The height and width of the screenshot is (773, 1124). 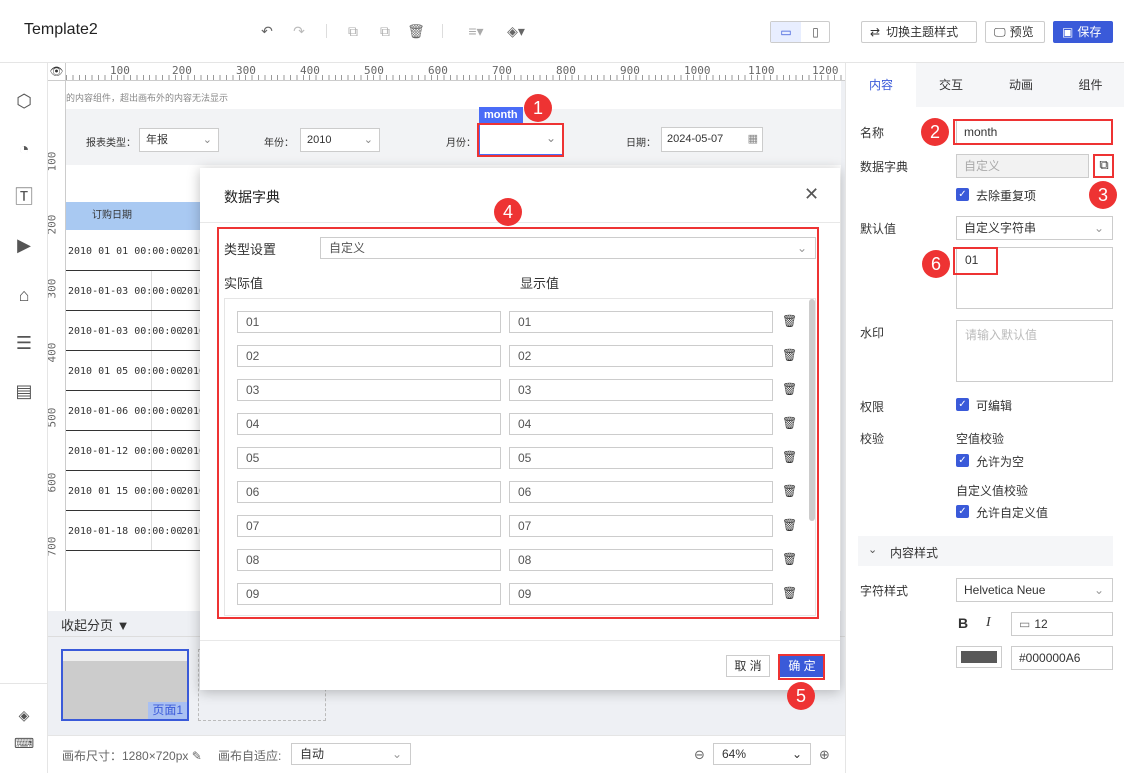 What do you see at coordinates (712, 139) in the screenshot?
I see `date-picker: 2024-05-07 ▦` at bounding box center [712, 139].